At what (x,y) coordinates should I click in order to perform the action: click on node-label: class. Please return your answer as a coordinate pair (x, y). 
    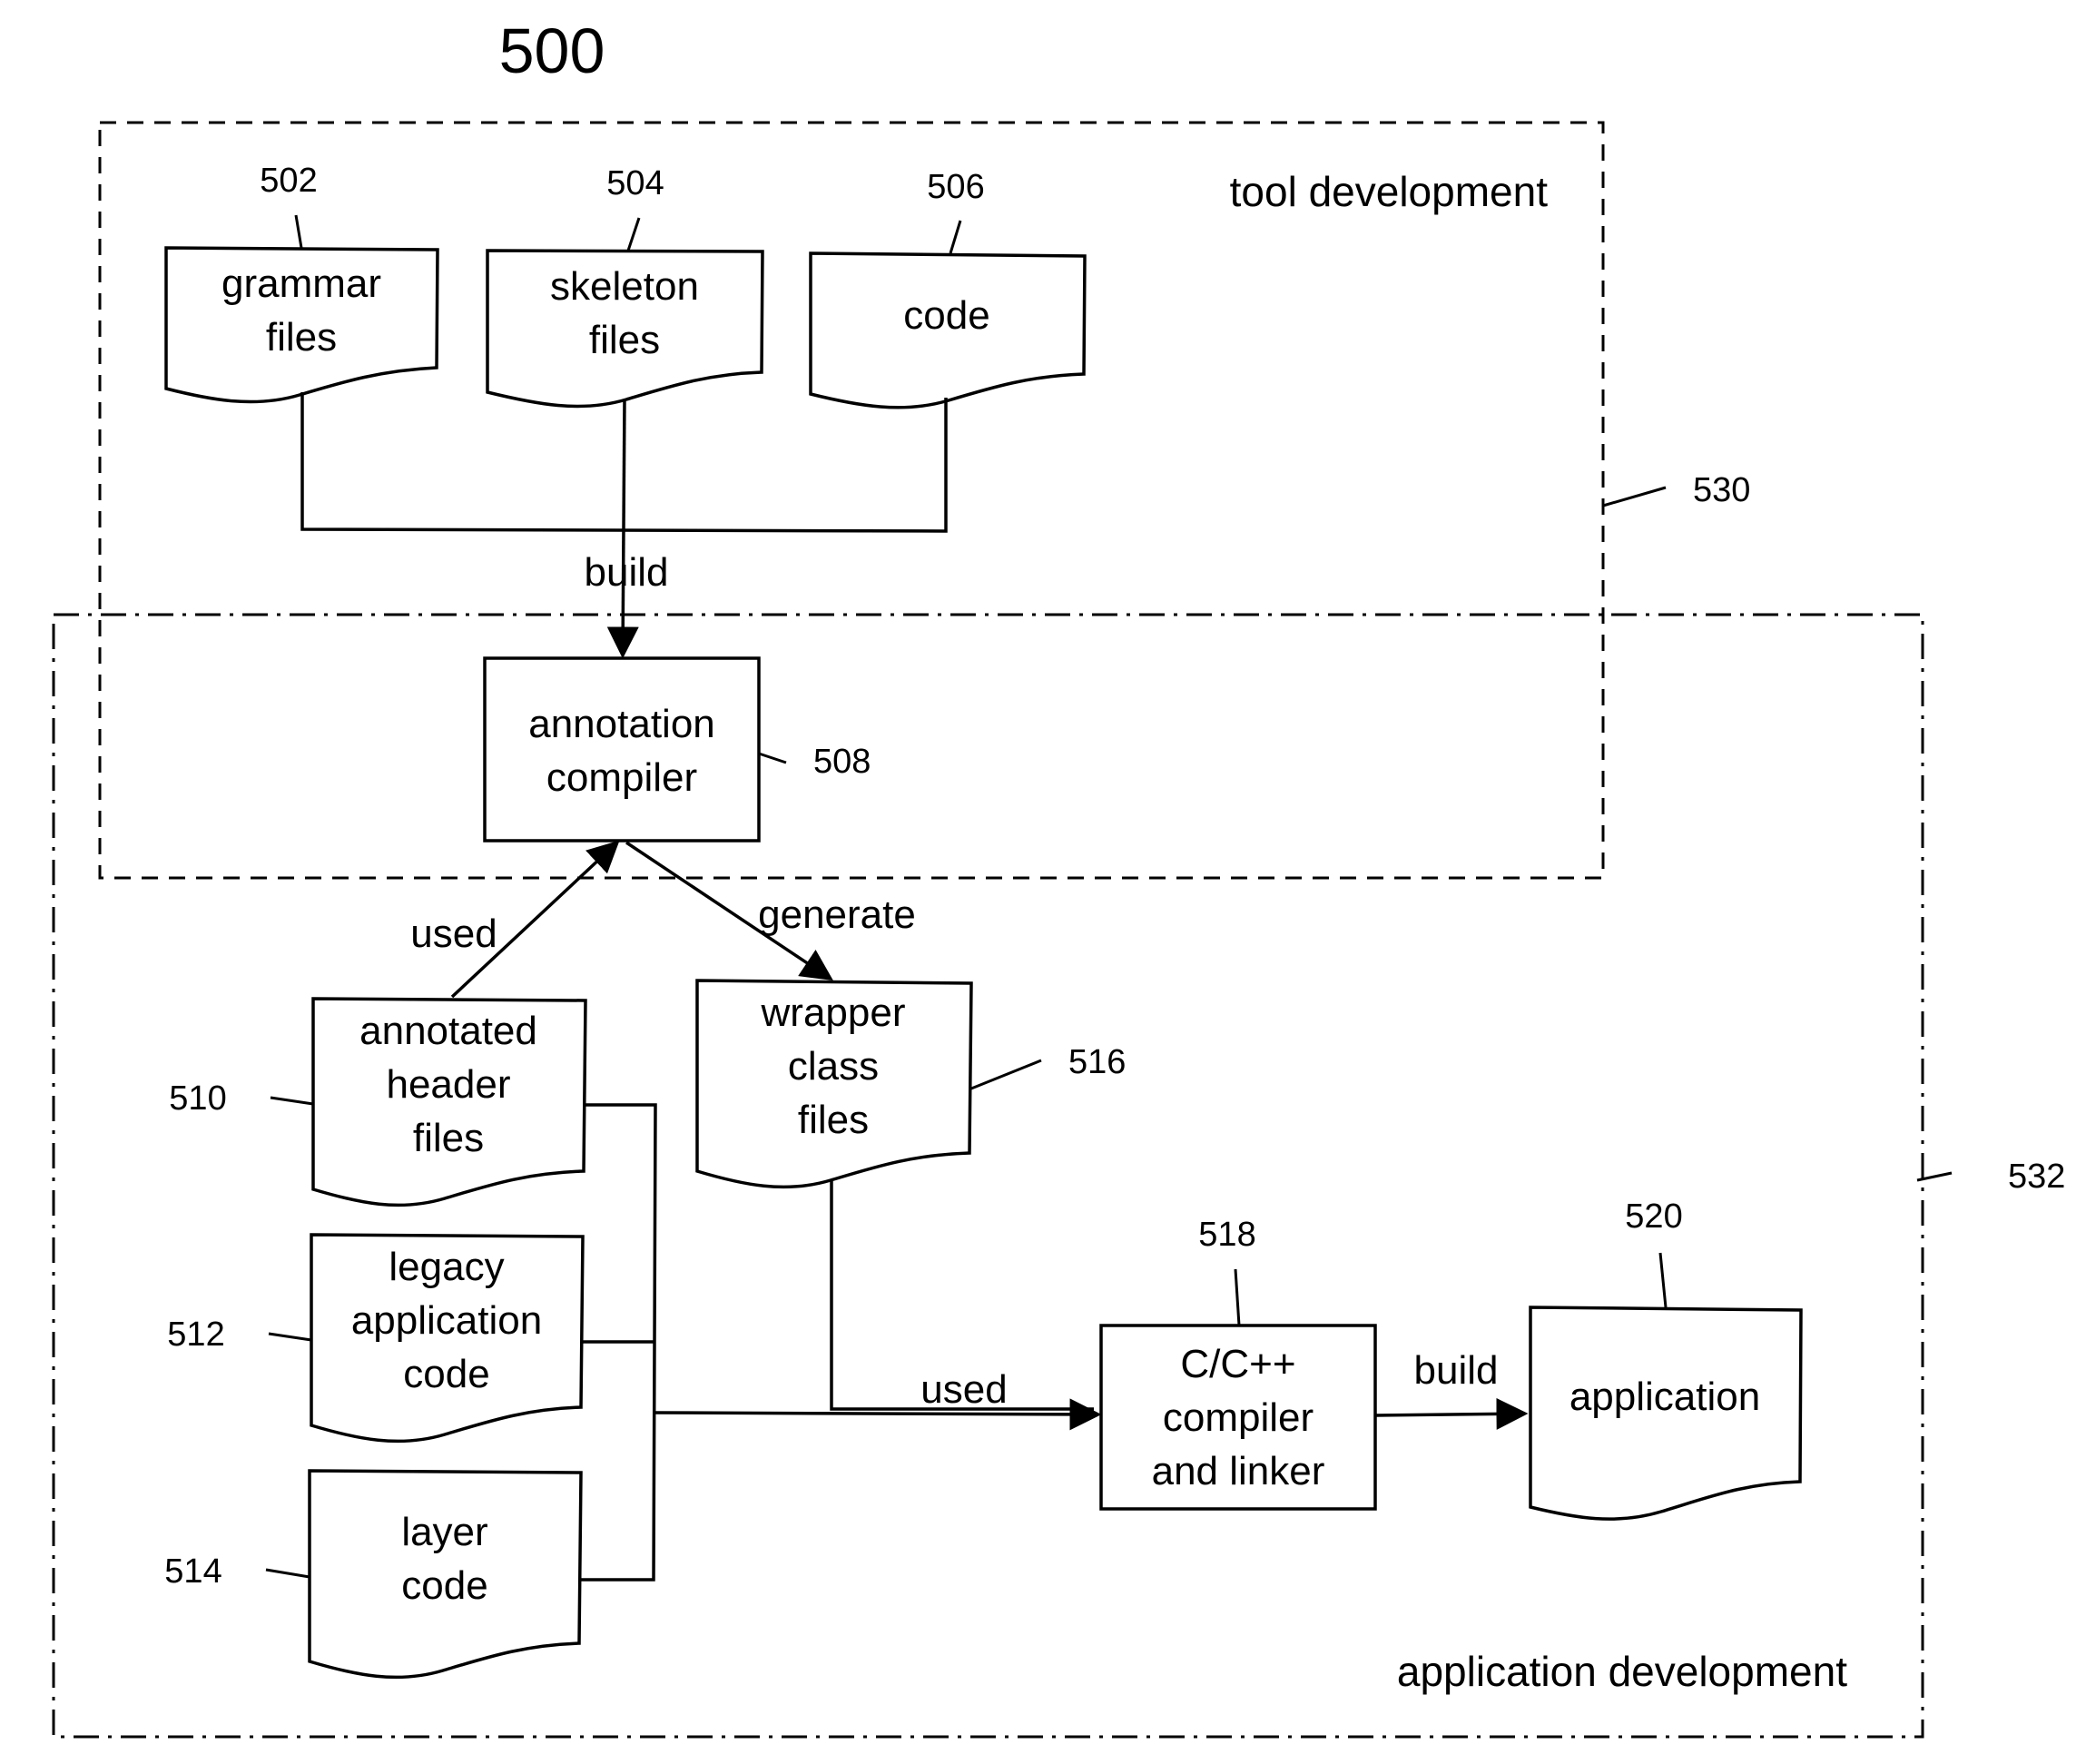
    Looking at the image, I should click on (833, 1066).